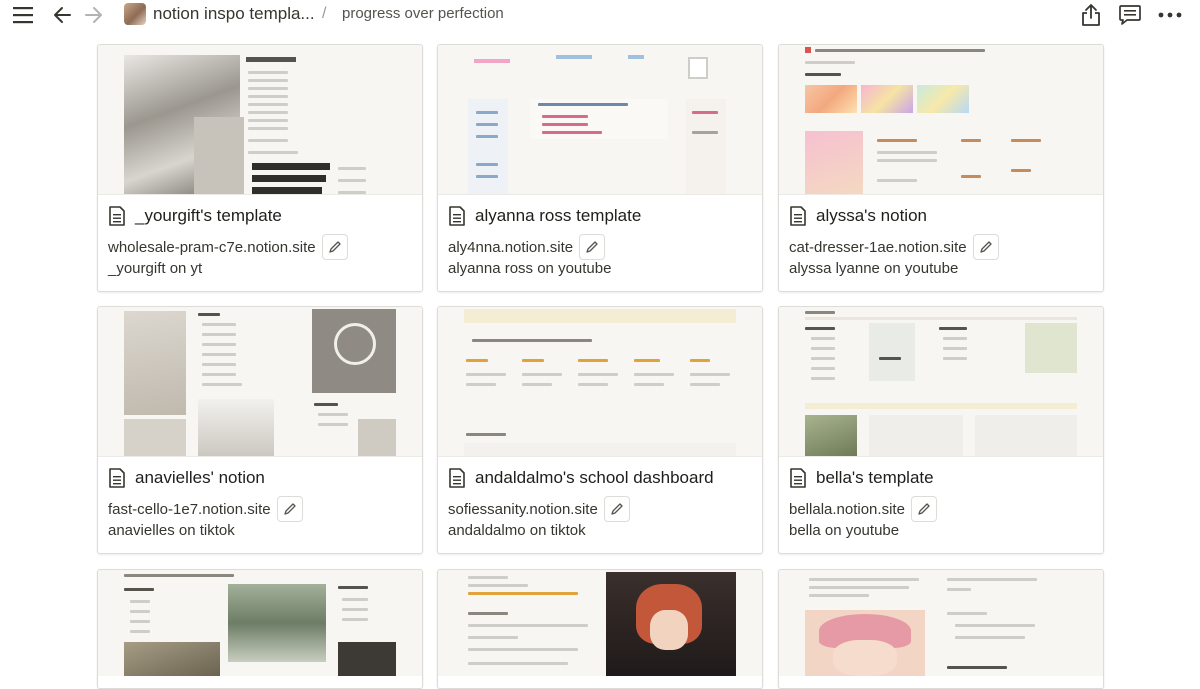  What do you see at coordinates (155, 268) in the screenshot?
I see `card-source: _yourgift on yt` at bounding box center [155, 268].